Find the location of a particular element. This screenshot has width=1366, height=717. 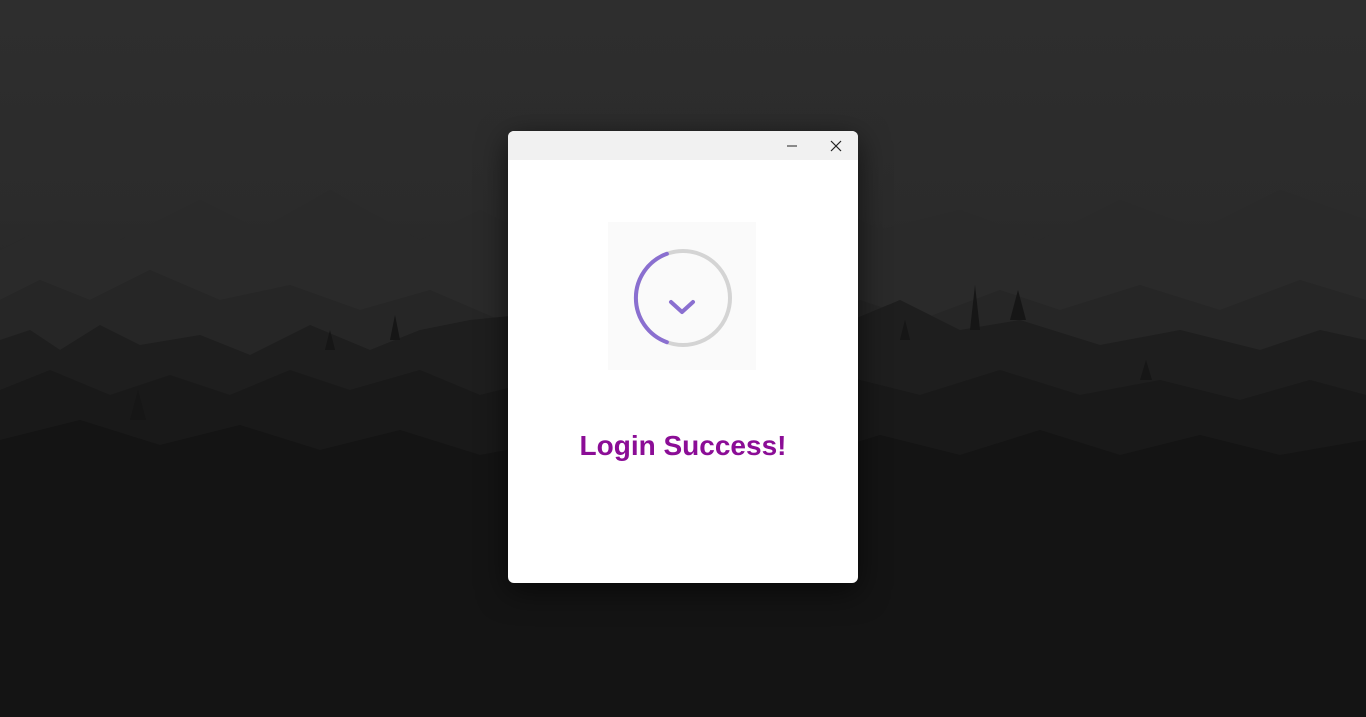

close-icon is located at coordinates (836, 145).